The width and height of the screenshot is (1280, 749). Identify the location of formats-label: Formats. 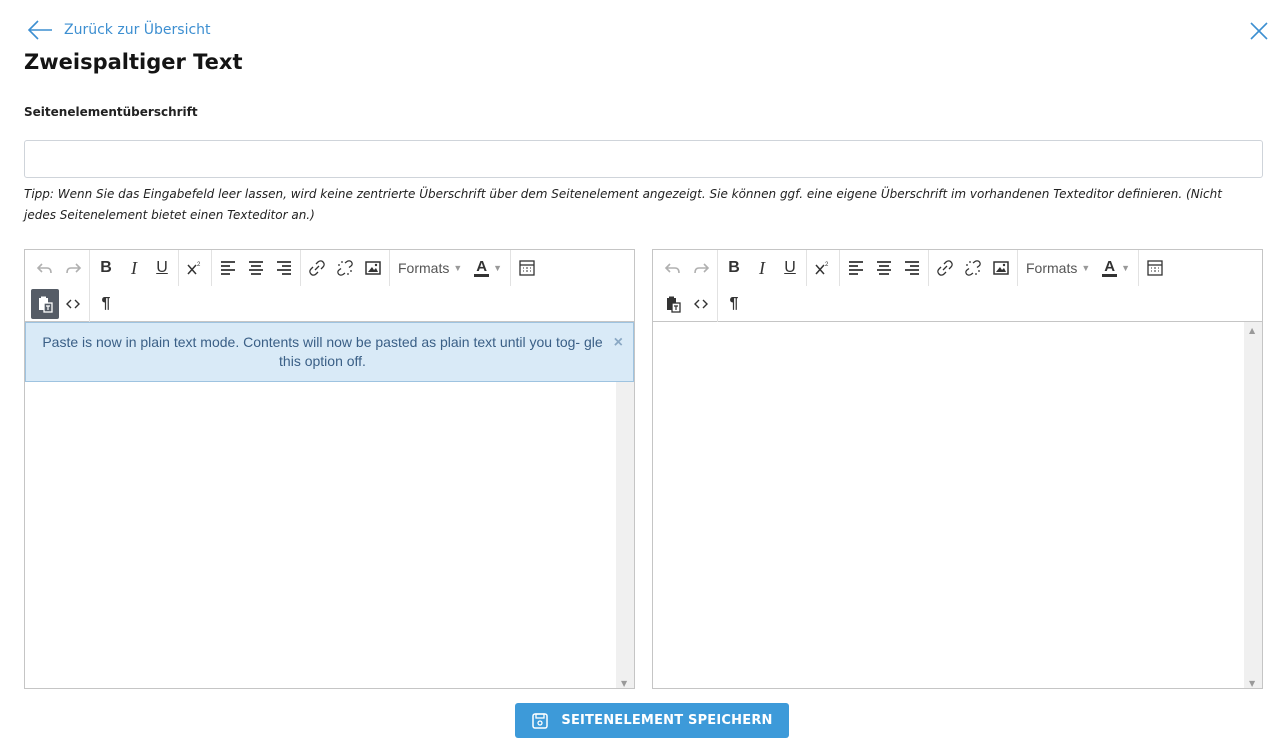
(424, 268).